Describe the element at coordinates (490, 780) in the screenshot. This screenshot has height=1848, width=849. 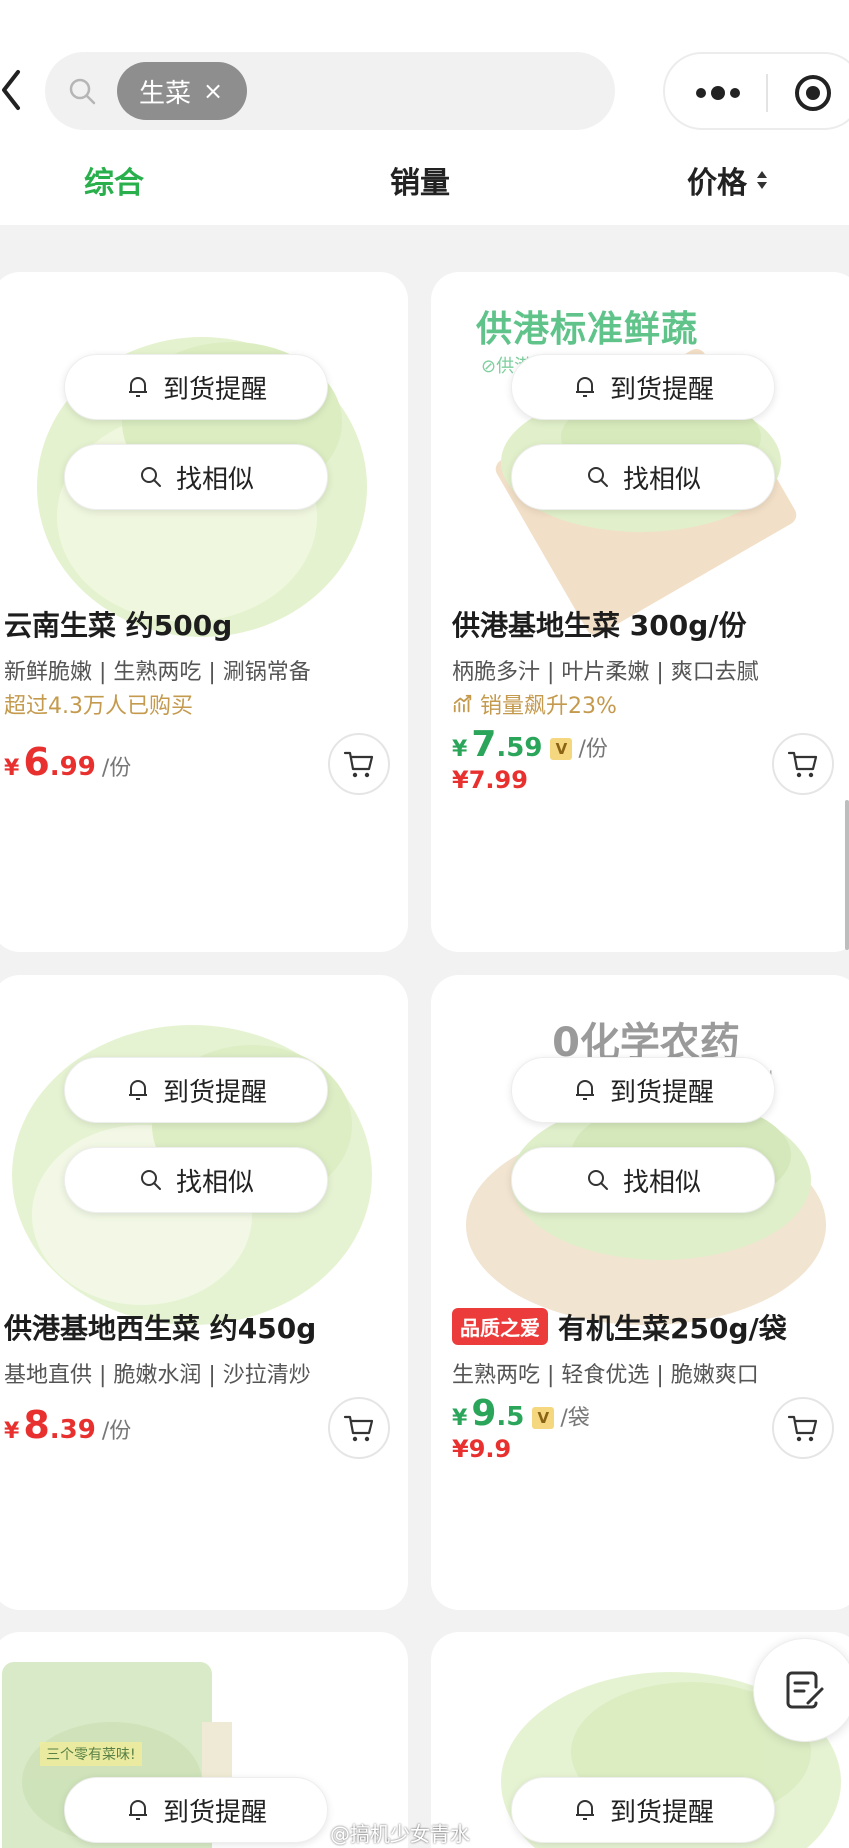
I see `original-price: ¥7.99` at that location.